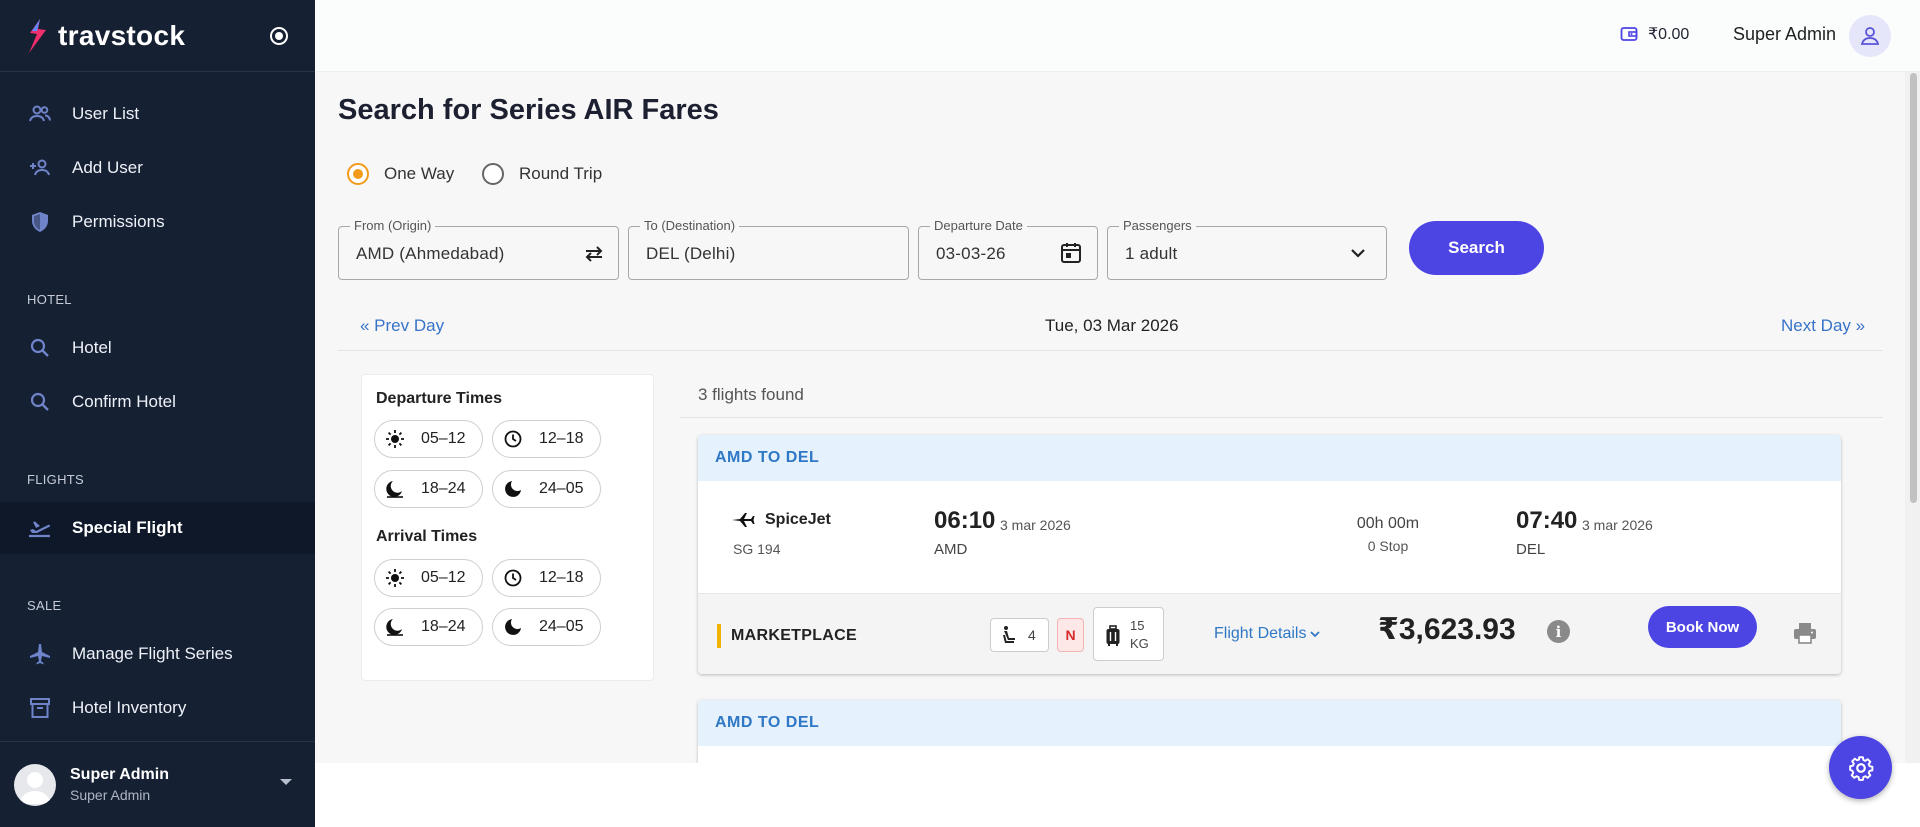  Describe the element at coordinates (1629, 34) in the screenshot. I see `wallet-icon` at that location.